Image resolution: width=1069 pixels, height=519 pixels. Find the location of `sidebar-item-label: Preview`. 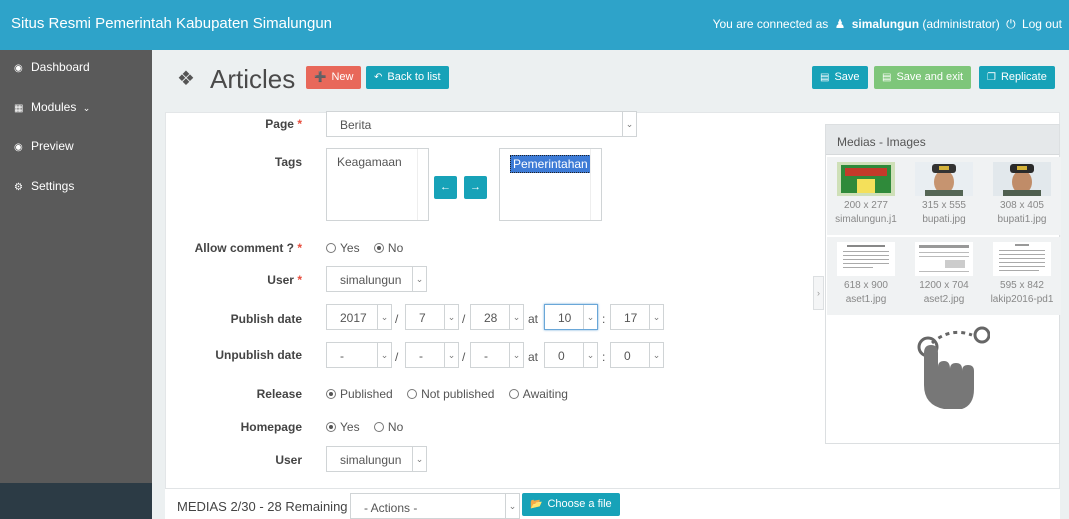

sidebar-item-label: Preview is located at coordinates (52, 146).